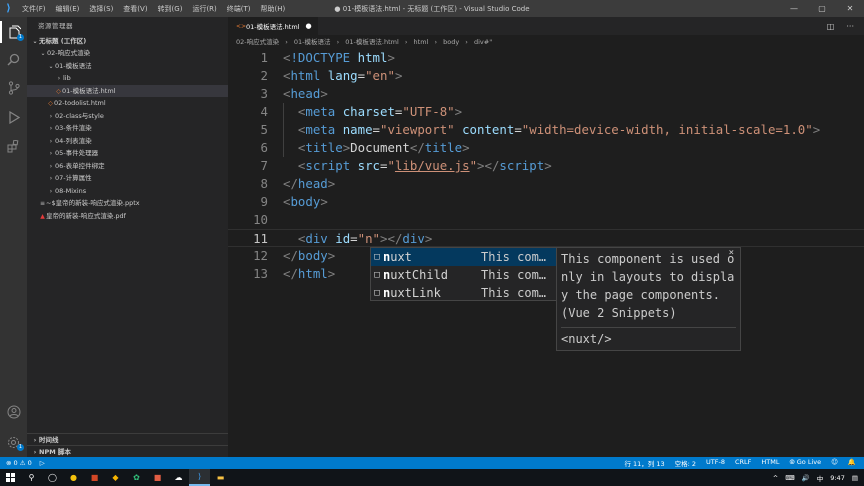 The height and width of the screenshot is (486, 864). I want to click on menu-help: 帮助(H), so click(273, 9).